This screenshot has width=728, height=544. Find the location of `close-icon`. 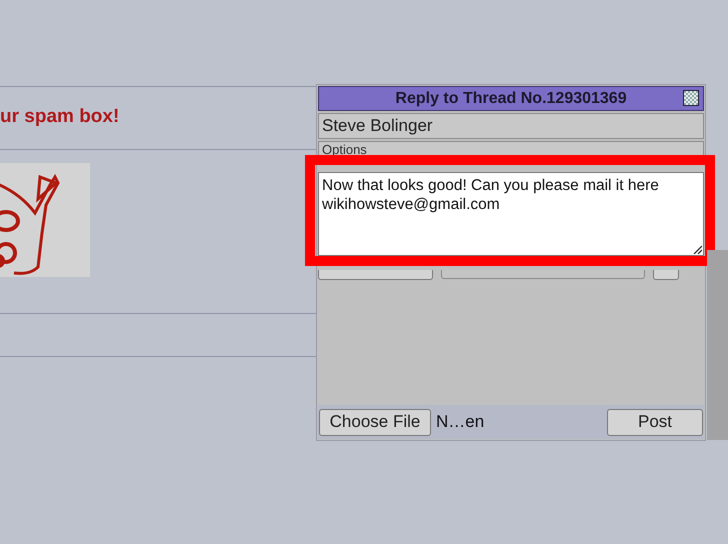

close-icon is located at coordinates (691, 98).